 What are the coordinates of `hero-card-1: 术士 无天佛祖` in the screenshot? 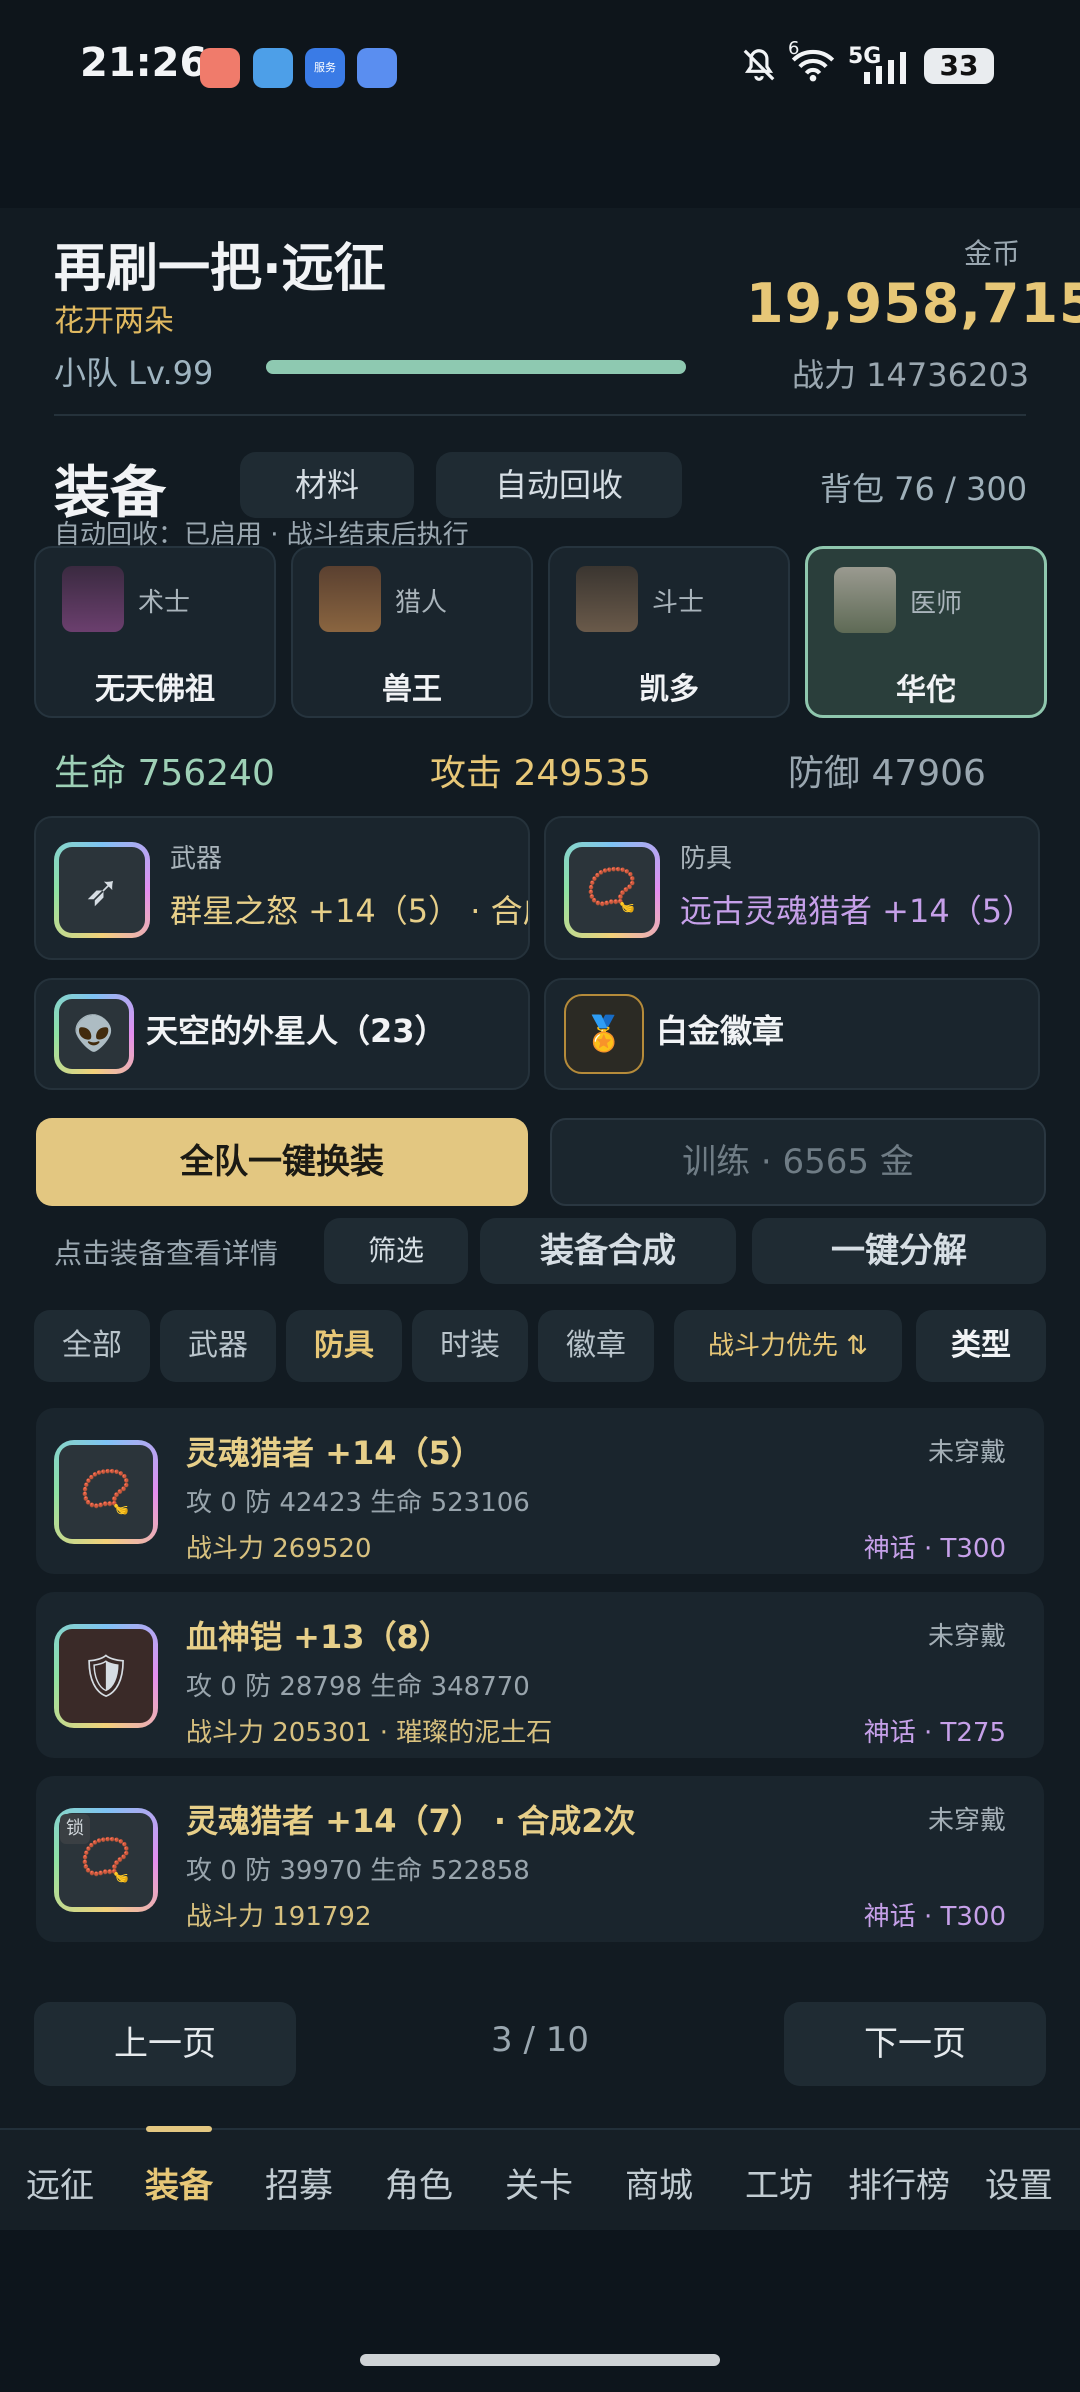 It's located at (155, 632).